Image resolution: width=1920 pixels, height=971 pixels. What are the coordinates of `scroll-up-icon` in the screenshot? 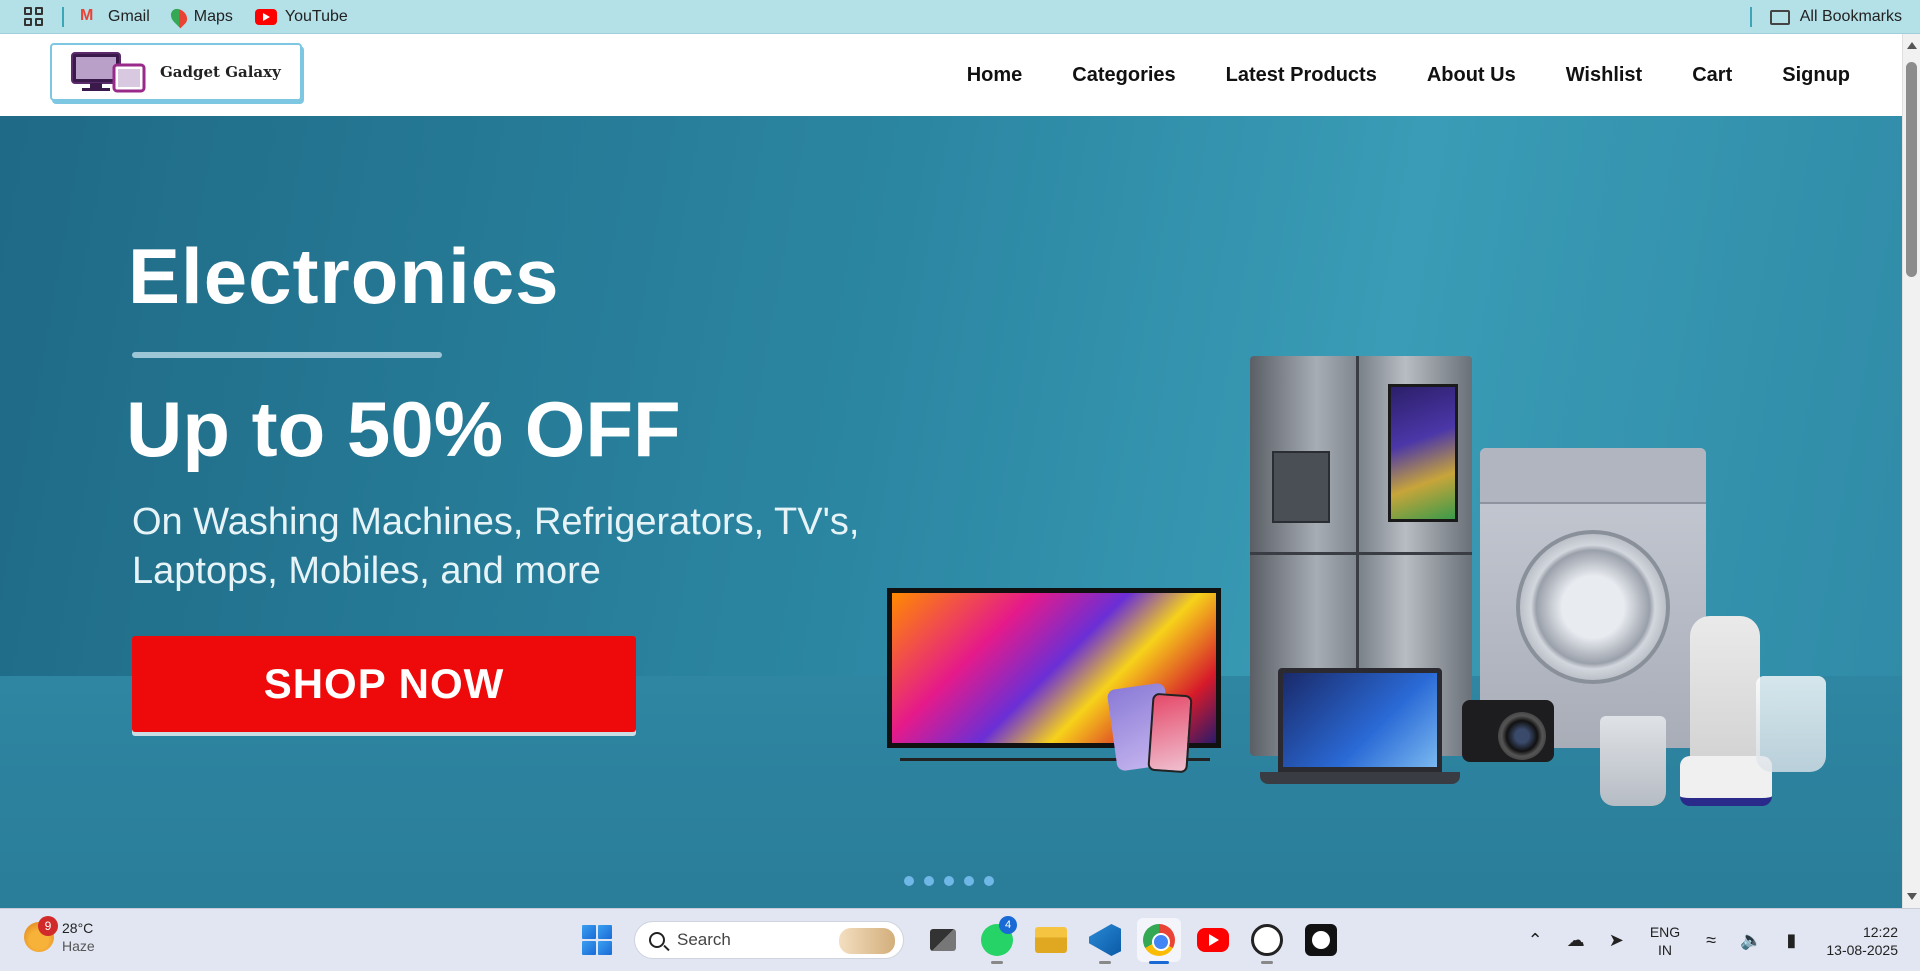 It's located at (1912, 45).